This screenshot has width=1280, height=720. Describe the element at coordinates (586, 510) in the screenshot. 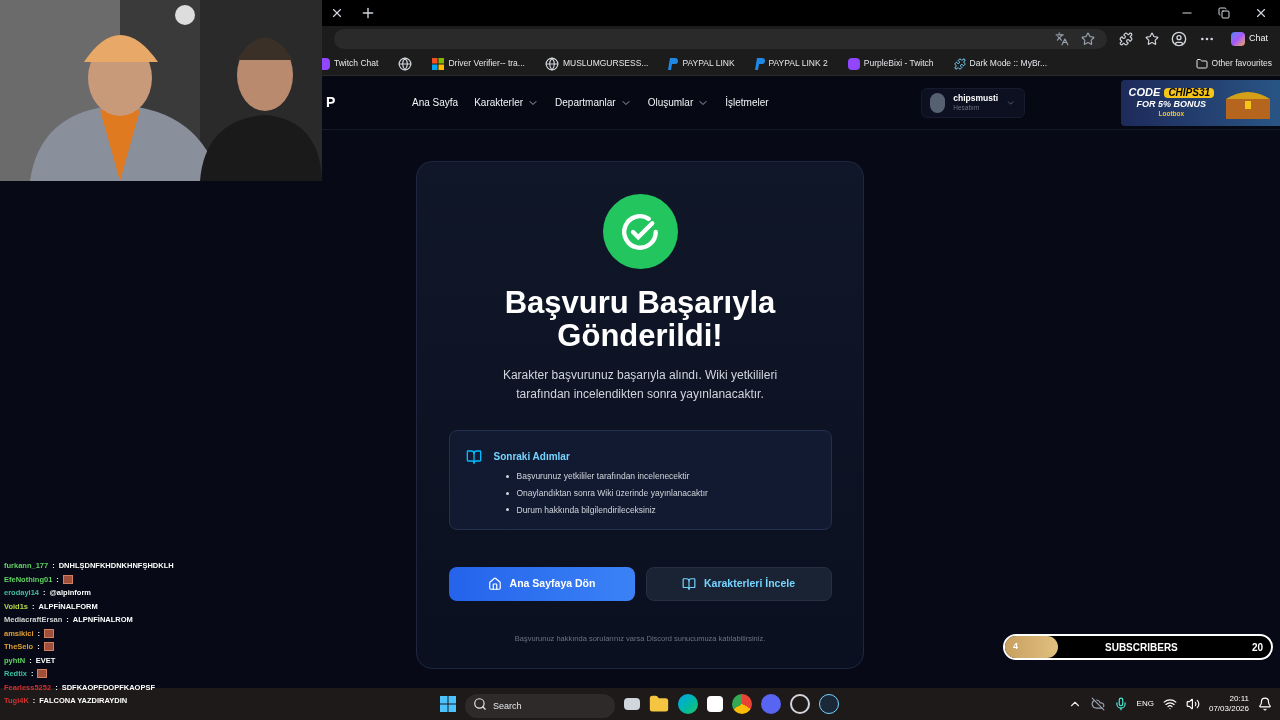

I see `next-step-item: Durum hakkında bilgilendirileceksiniz` at that location.